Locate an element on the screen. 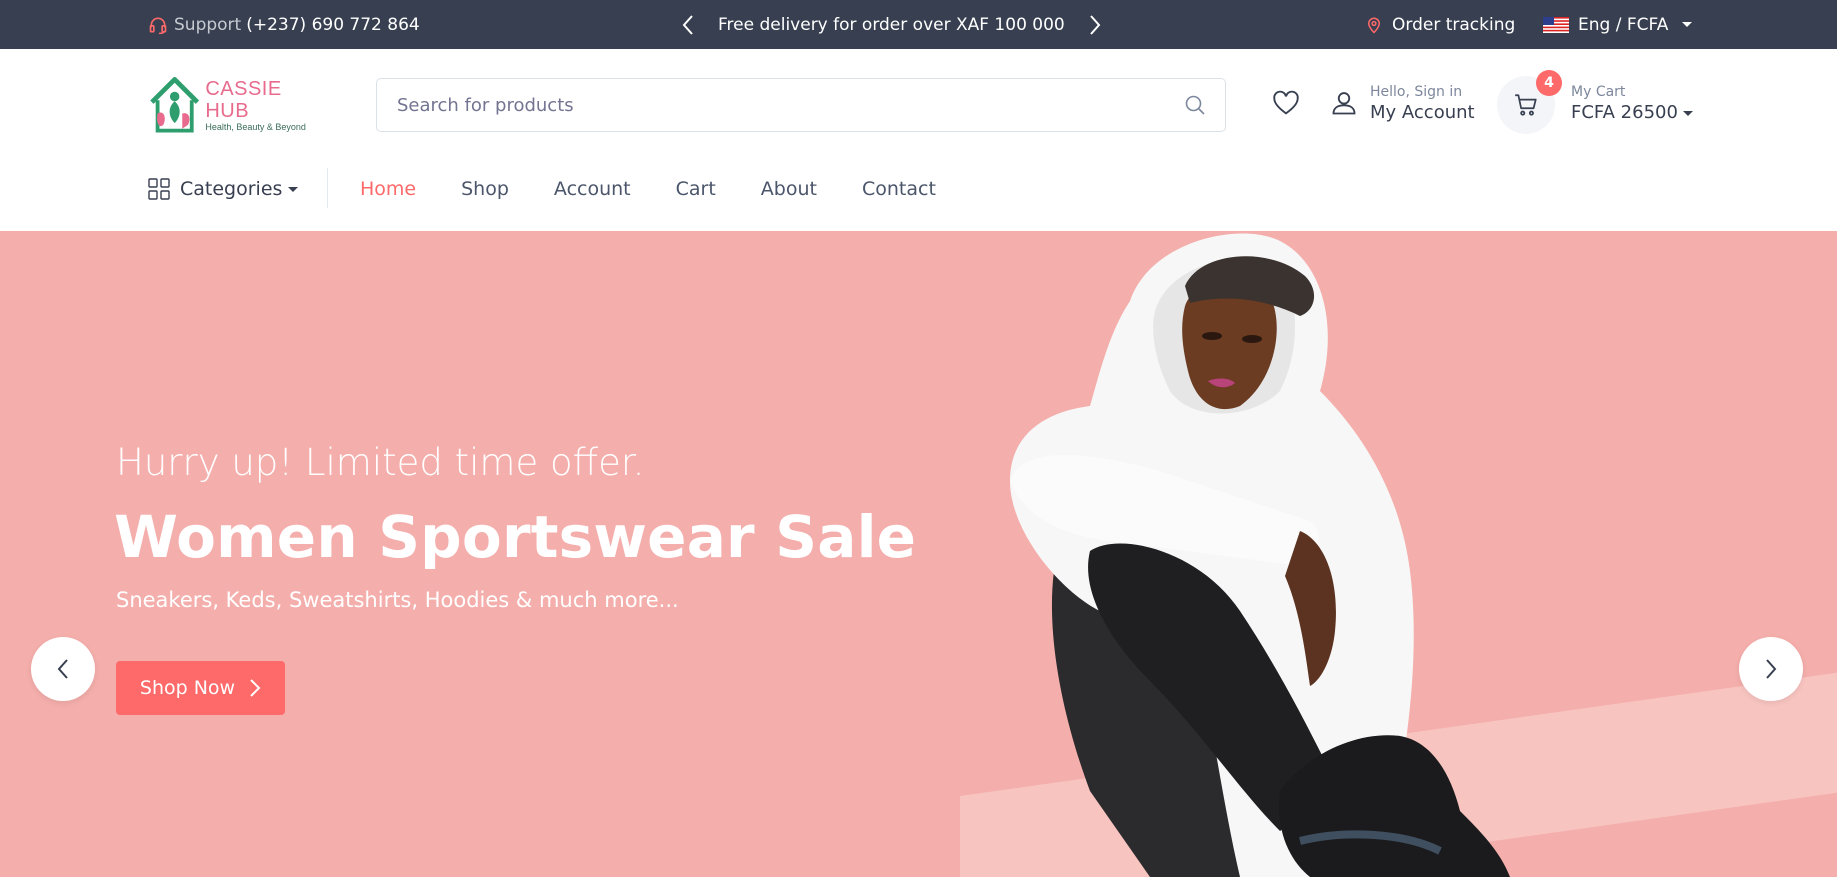 Image resolution: width=1837 pixels, height=877 pixels. cart-total-wrapper: FCFA 26500 is located at coordinates (1632, 113).